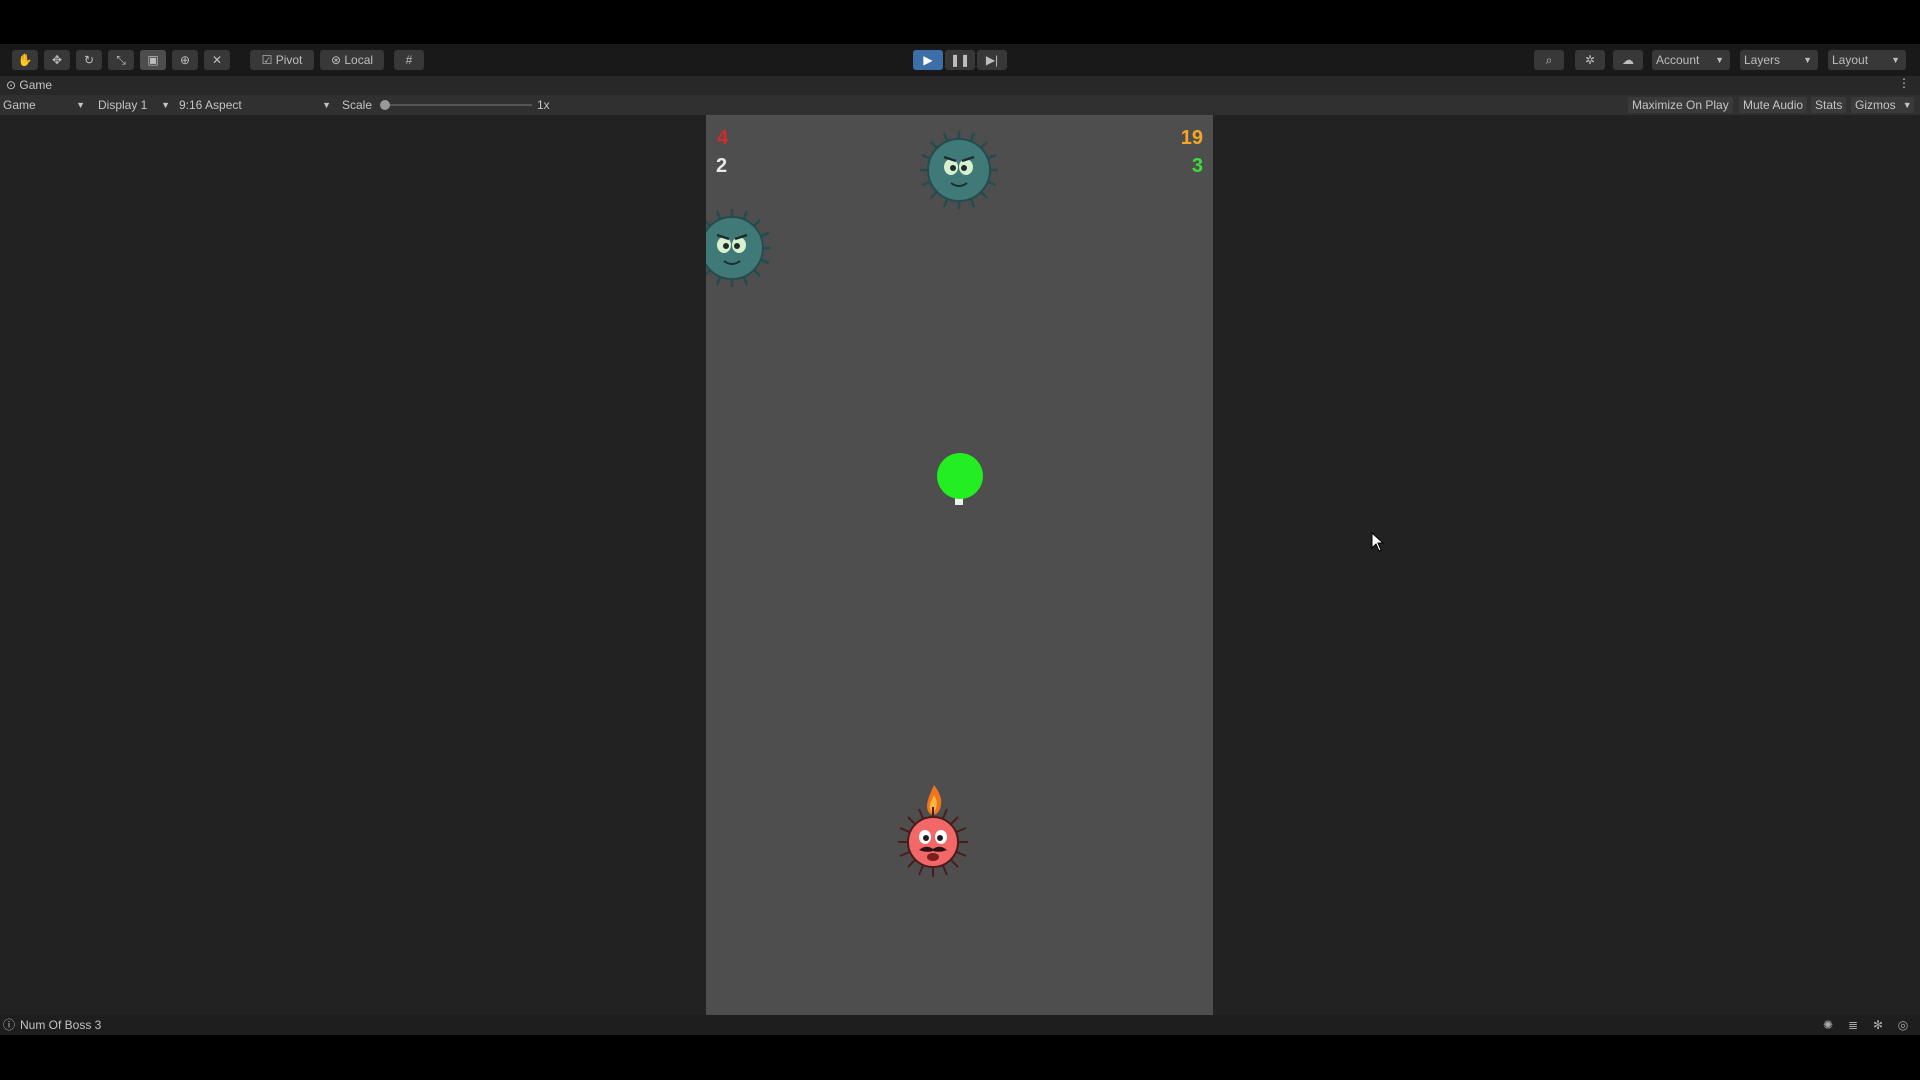  I want to click on mute-label: Mute Audio, so click(1773, 105).